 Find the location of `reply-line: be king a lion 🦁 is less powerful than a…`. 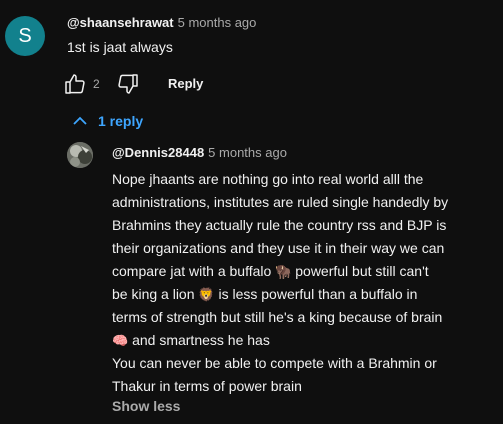

reply-line: be king a lion 🦁 is less powerful than a… is located at coordinates (303, 294).